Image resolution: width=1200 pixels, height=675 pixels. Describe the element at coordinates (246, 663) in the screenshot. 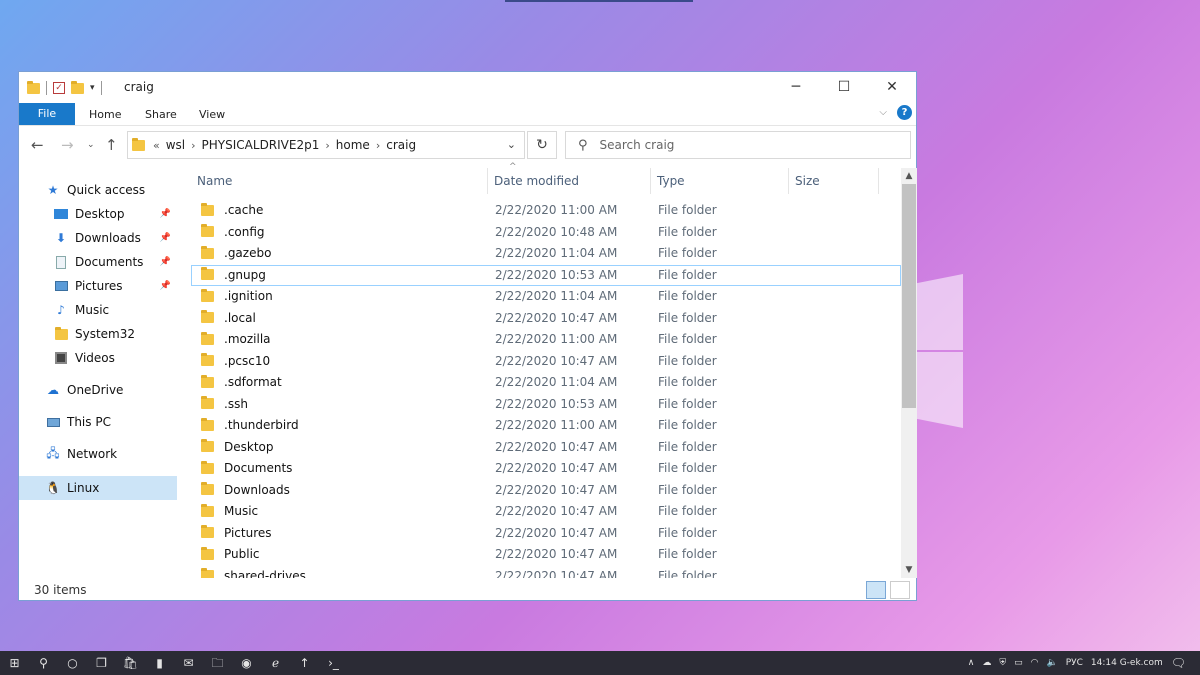

I see `chrome-icon: ◉` at that location.